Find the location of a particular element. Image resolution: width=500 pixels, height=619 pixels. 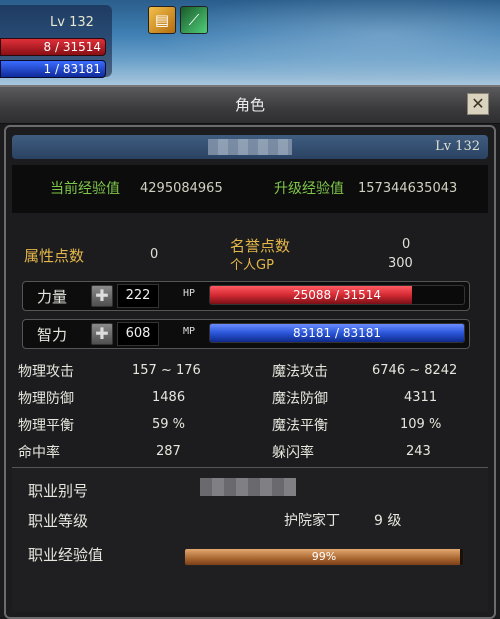

hud-hp-bar: 8 / 31514 is located at coordinates (53, 47).